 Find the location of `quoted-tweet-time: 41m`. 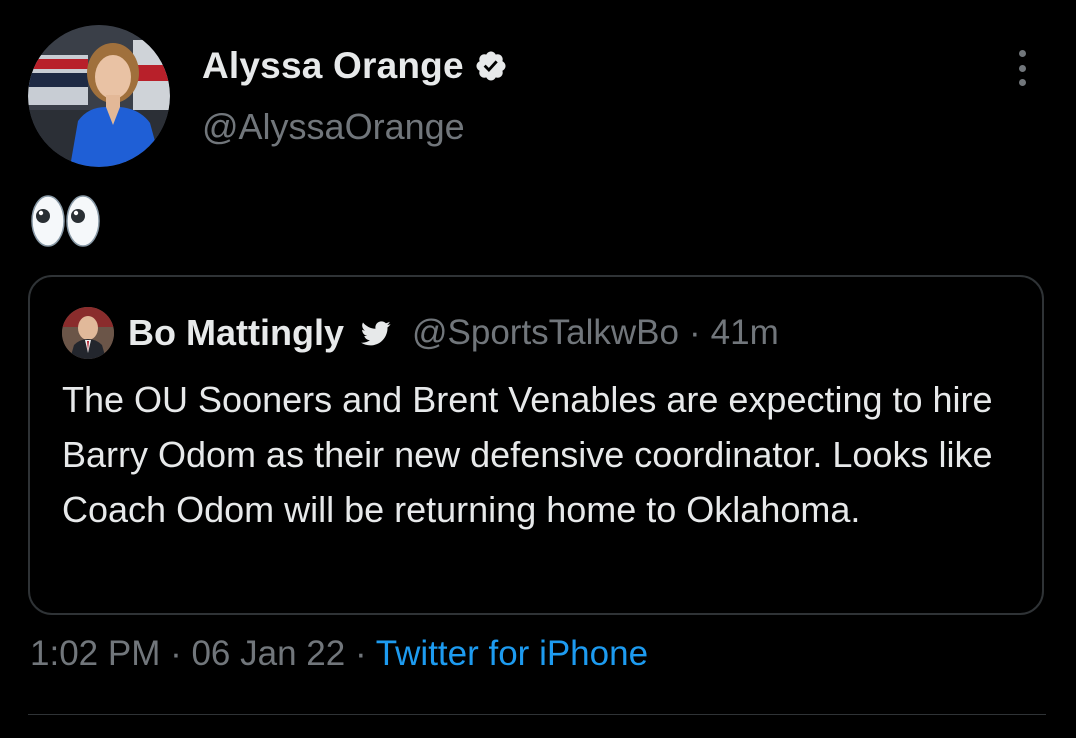

quoted-tweet-time: 41m is located at coordinates (745, 333).